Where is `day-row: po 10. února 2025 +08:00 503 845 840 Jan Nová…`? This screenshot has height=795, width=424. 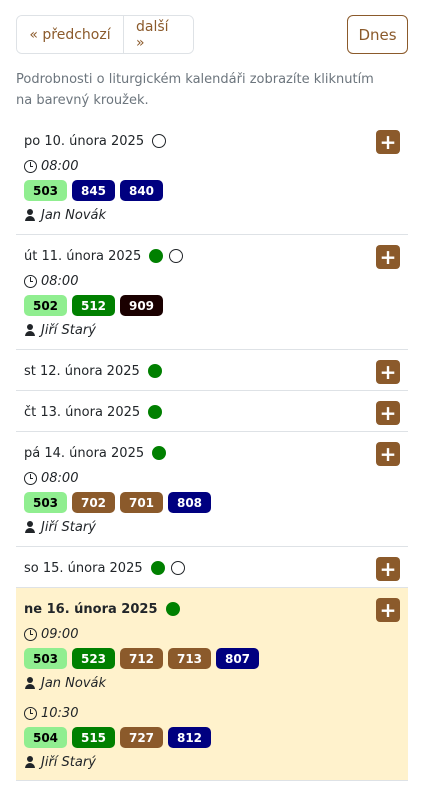
day-row: po 10. února 2025 +08:00 503 845 840 Jan Nová… is located at coordinates (212, 177).